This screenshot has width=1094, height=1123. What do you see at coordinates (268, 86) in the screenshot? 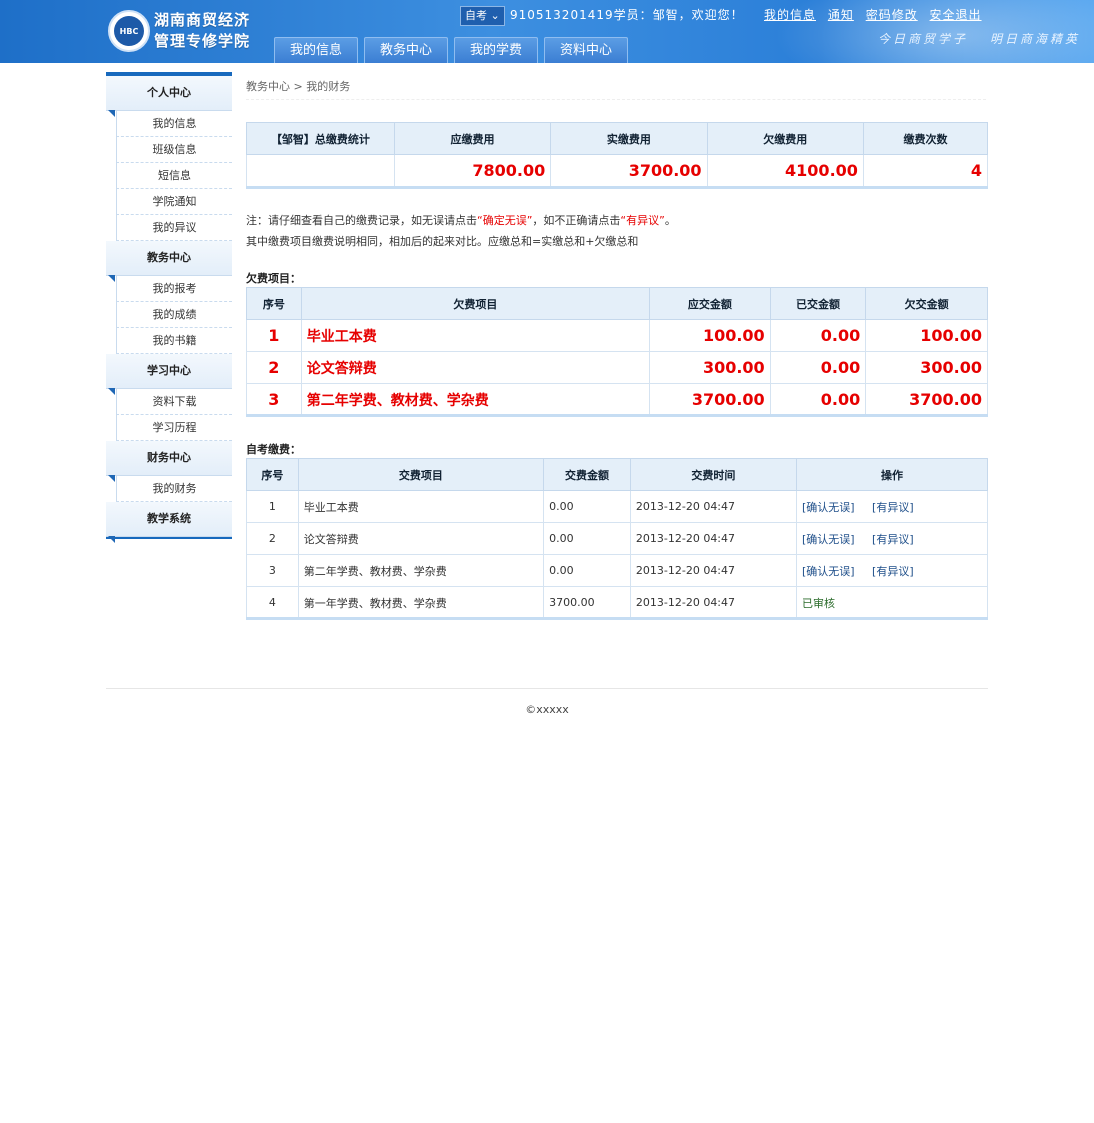
I see `breadcrumb-academic: 教务中心` at bounding box center [268, 86].